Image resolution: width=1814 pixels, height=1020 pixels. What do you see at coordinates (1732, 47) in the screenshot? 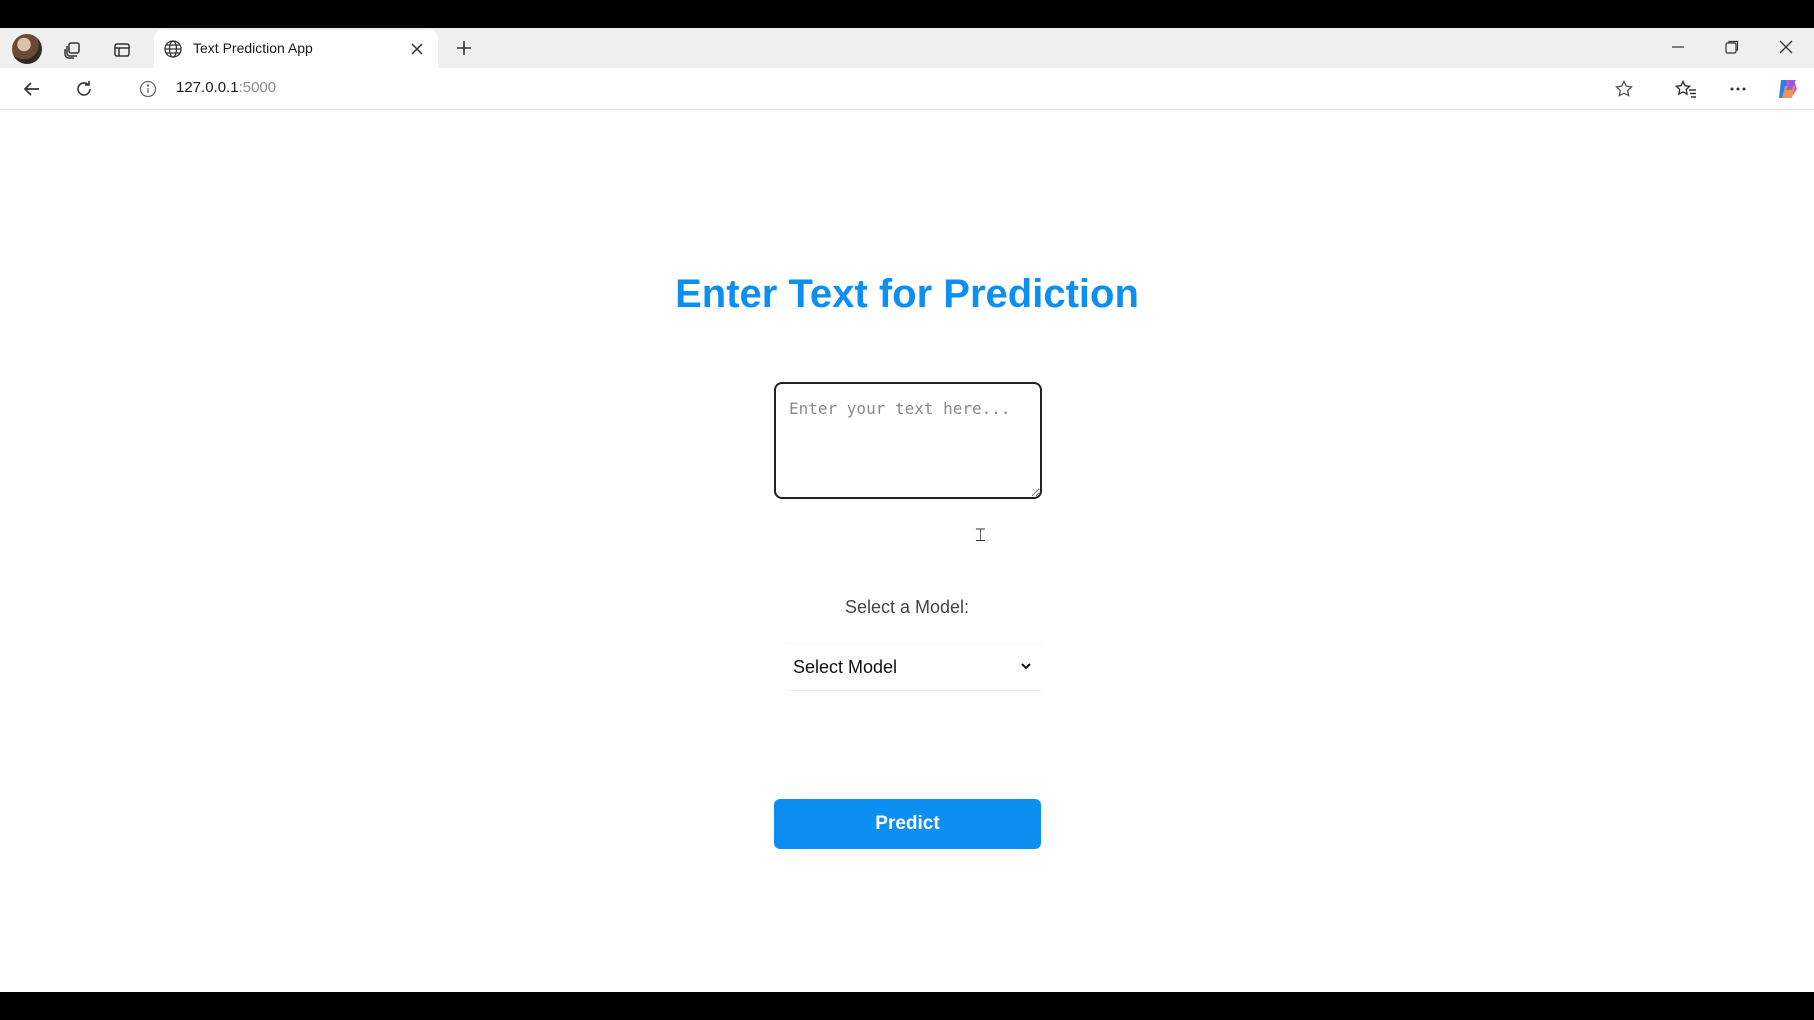
I see `restore-icon` at bounding box center [1732, 47].